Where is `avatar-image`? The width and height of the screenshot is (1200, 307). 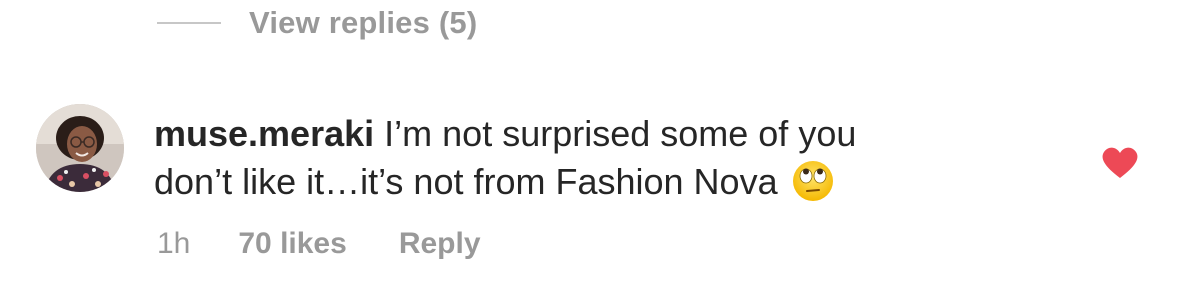 avatar-image is located at coordinates (80, 148).